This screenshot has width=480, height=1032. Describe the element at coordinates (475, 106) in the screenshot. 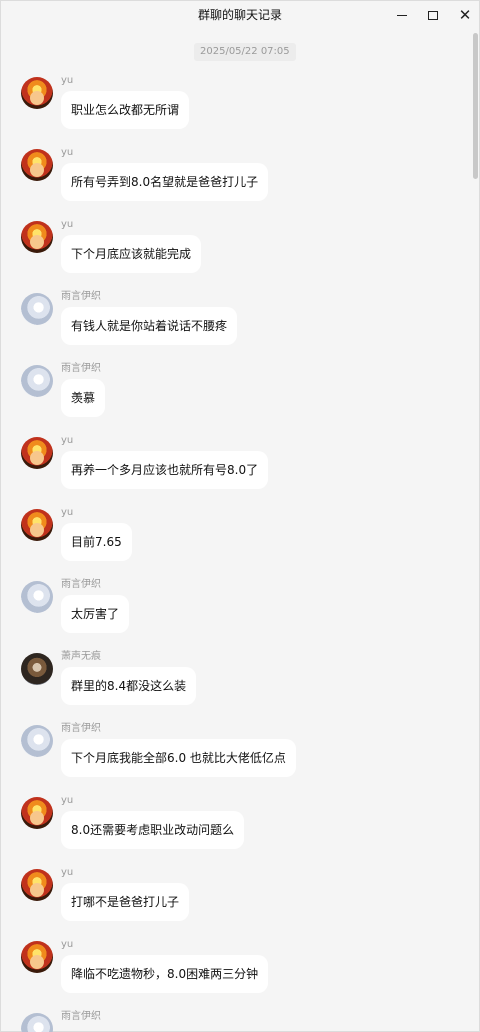

I see `scrollbar-thumb` at that location.